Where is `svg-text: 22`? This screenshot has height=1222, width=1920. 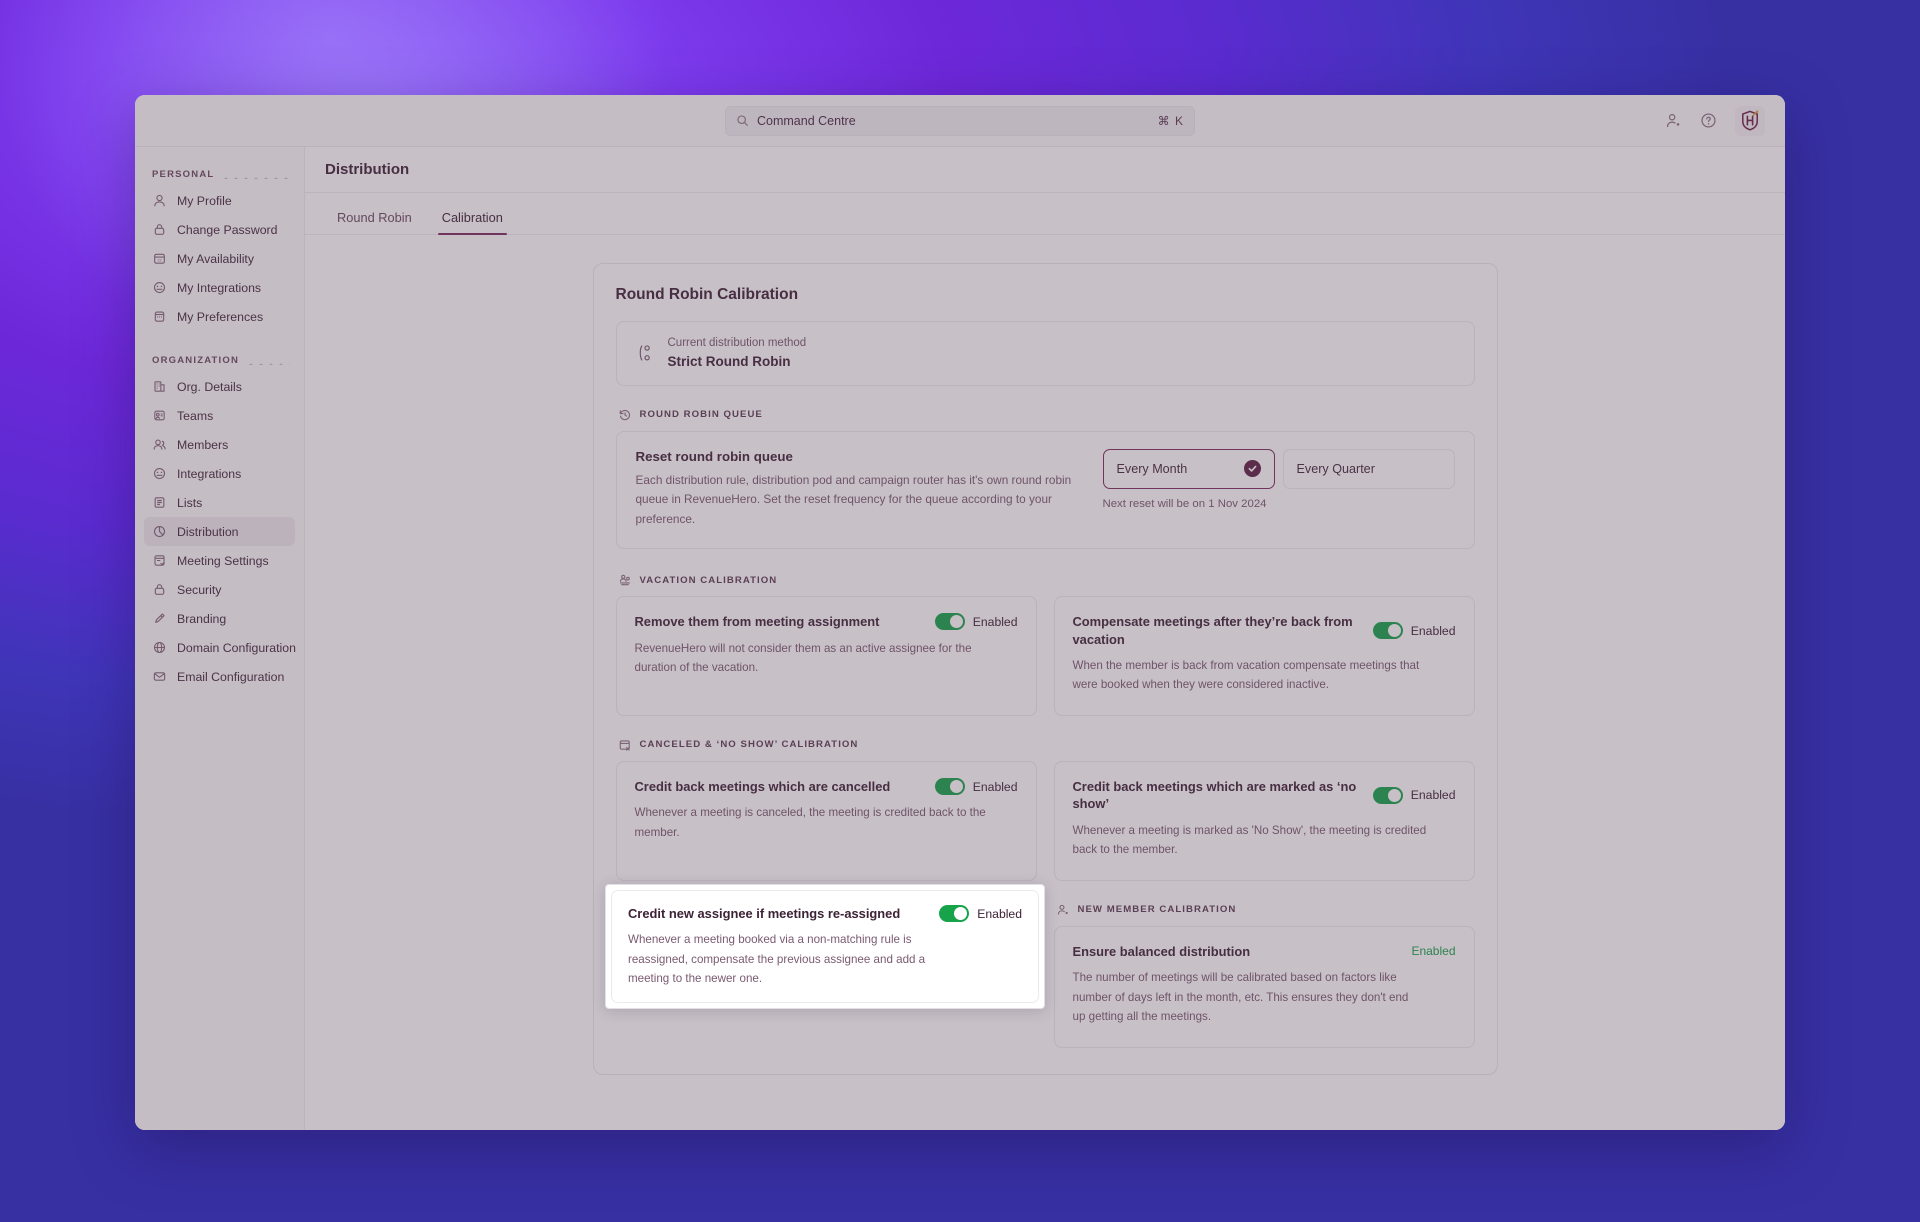
svg-text: 22 is located at coordinates (159, 260).